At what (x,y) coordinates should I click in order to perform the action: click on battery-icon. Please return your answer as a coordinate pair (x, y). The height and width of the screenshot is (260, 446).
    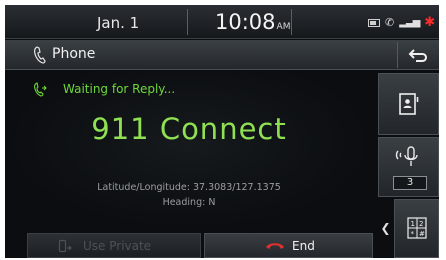
    Looking at the image, I should click on (374, 22).